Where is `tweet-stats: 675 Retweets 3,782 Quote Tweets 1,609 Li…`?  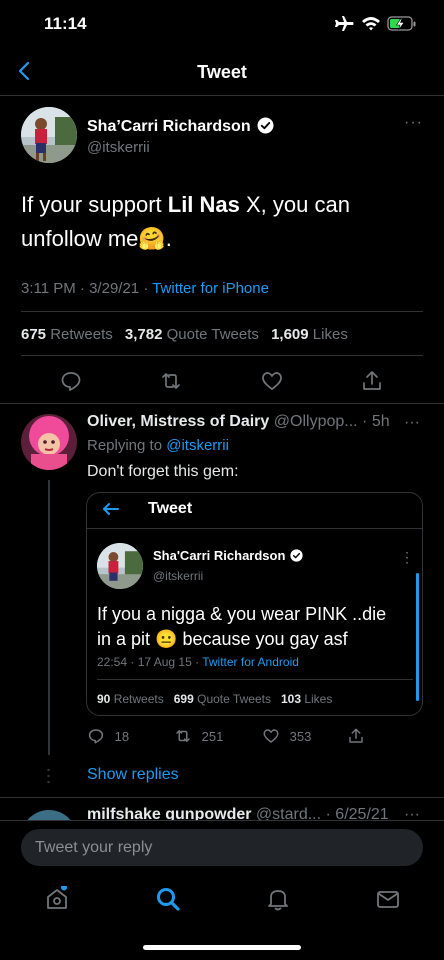
tweet-stats: 675 Retweets 3,782 Quote Tweets 1,609 Li… is located at coordinates (188, 334).